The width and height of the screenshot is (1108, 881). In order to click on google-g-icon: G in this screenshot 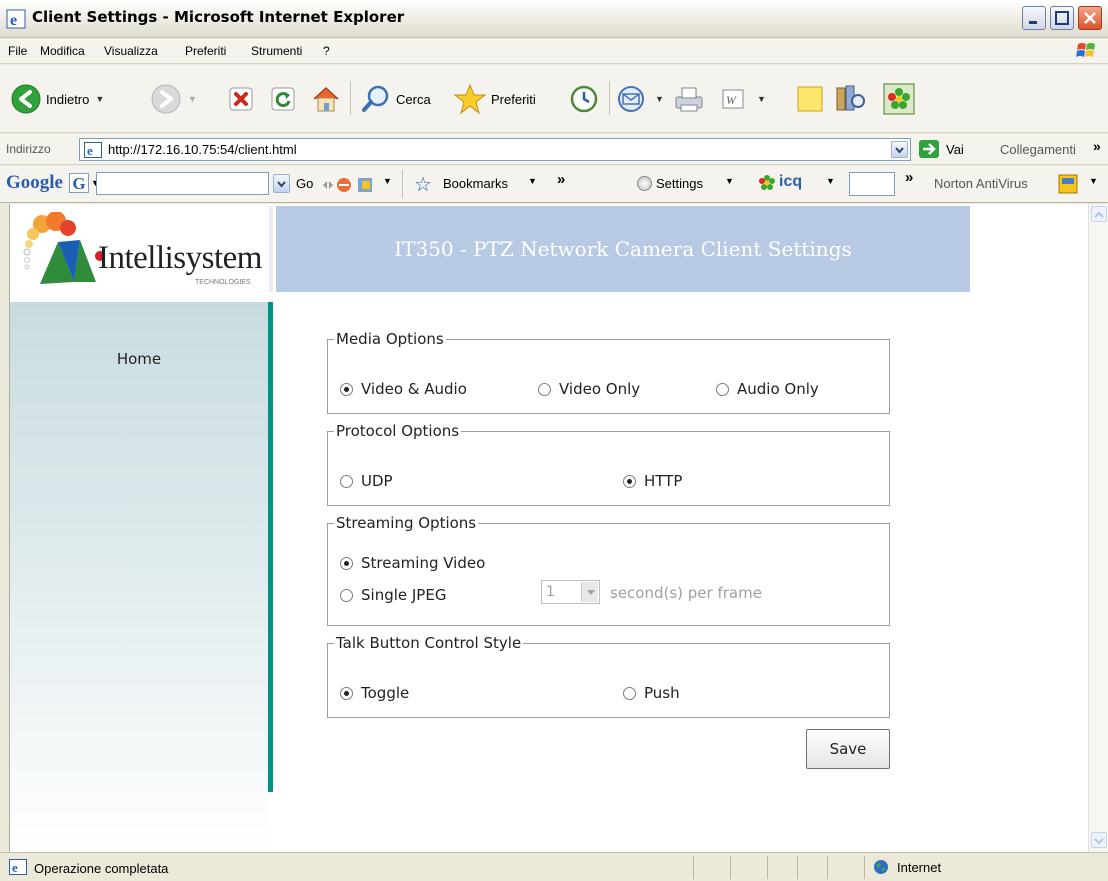, I will do `click(79, 183)`.